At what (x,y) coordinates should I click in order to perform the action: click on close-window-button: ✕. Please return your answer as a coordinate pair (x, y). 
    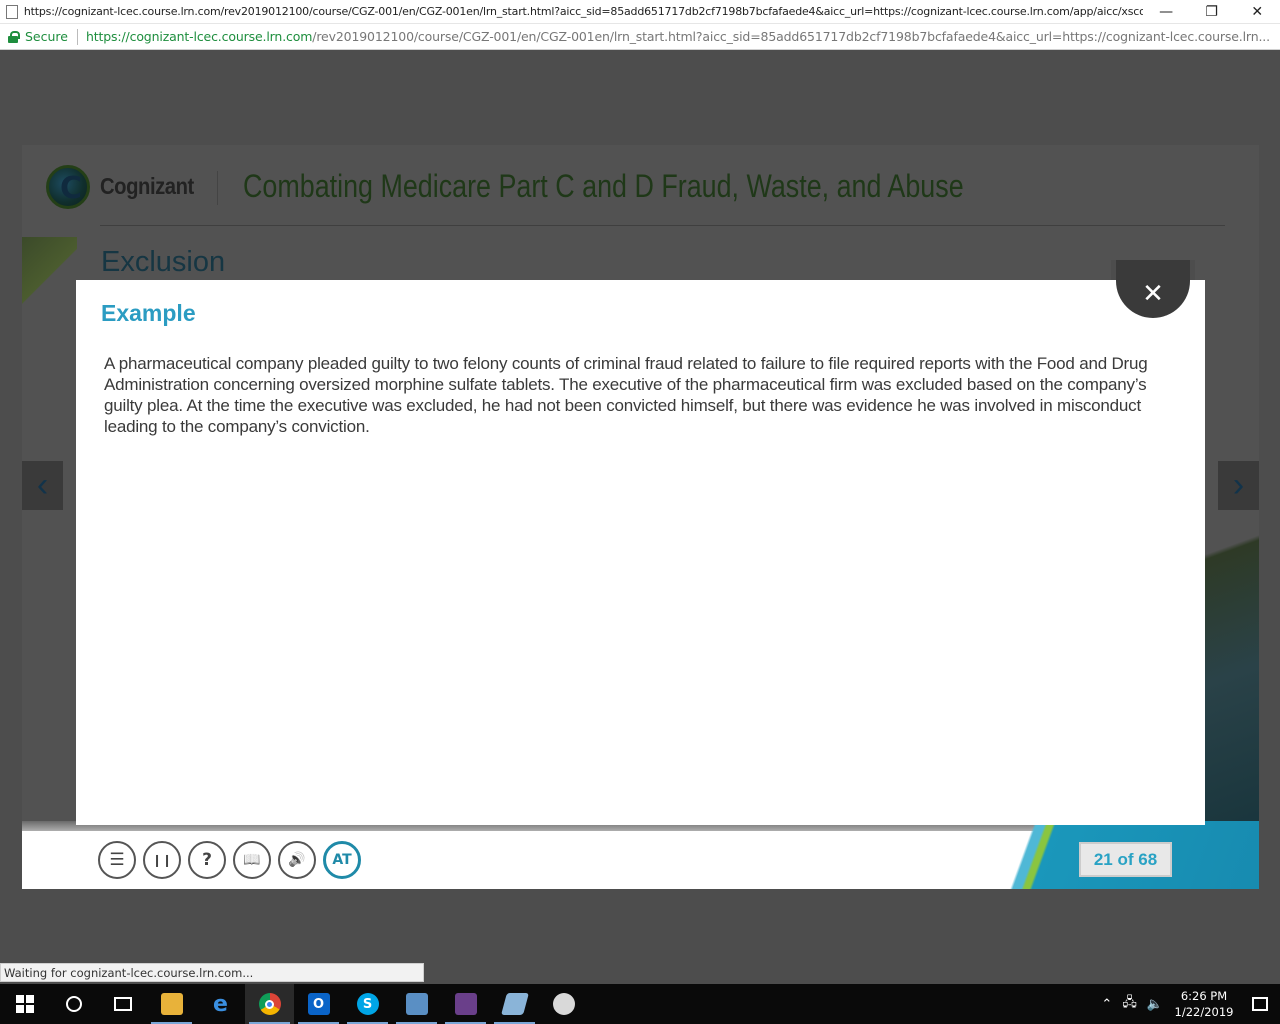
    Looking at the image, I should click on (1257, 12).